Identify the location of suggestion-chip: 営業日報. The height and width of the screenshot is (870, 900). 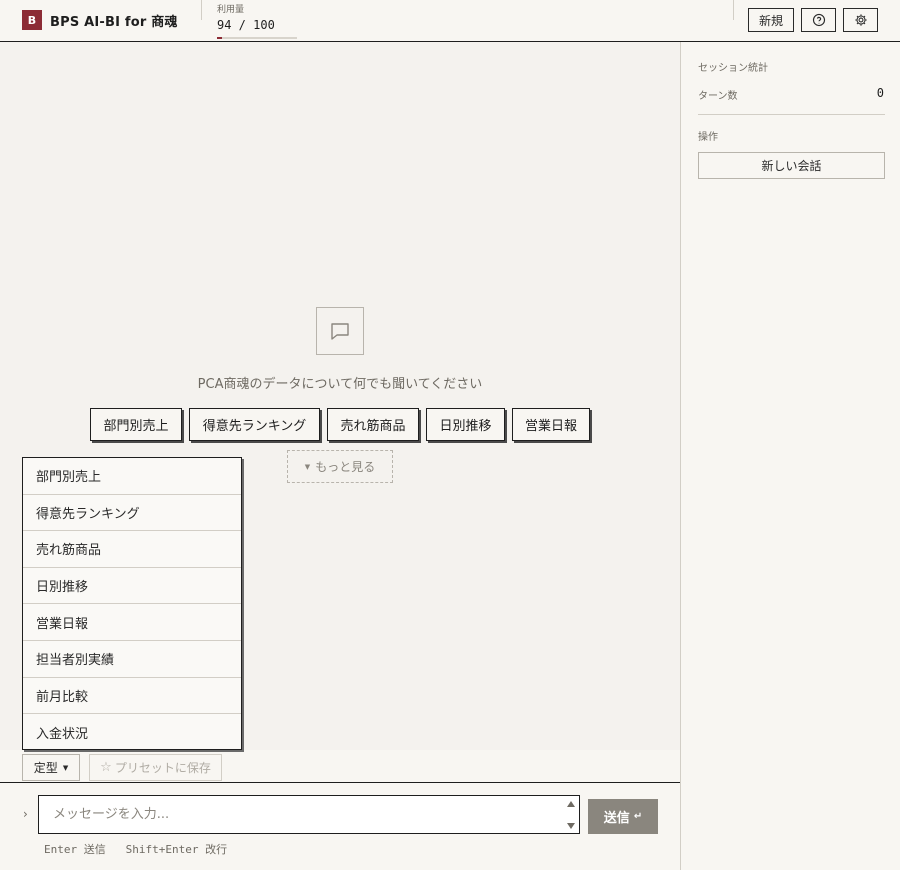
(551, 424).